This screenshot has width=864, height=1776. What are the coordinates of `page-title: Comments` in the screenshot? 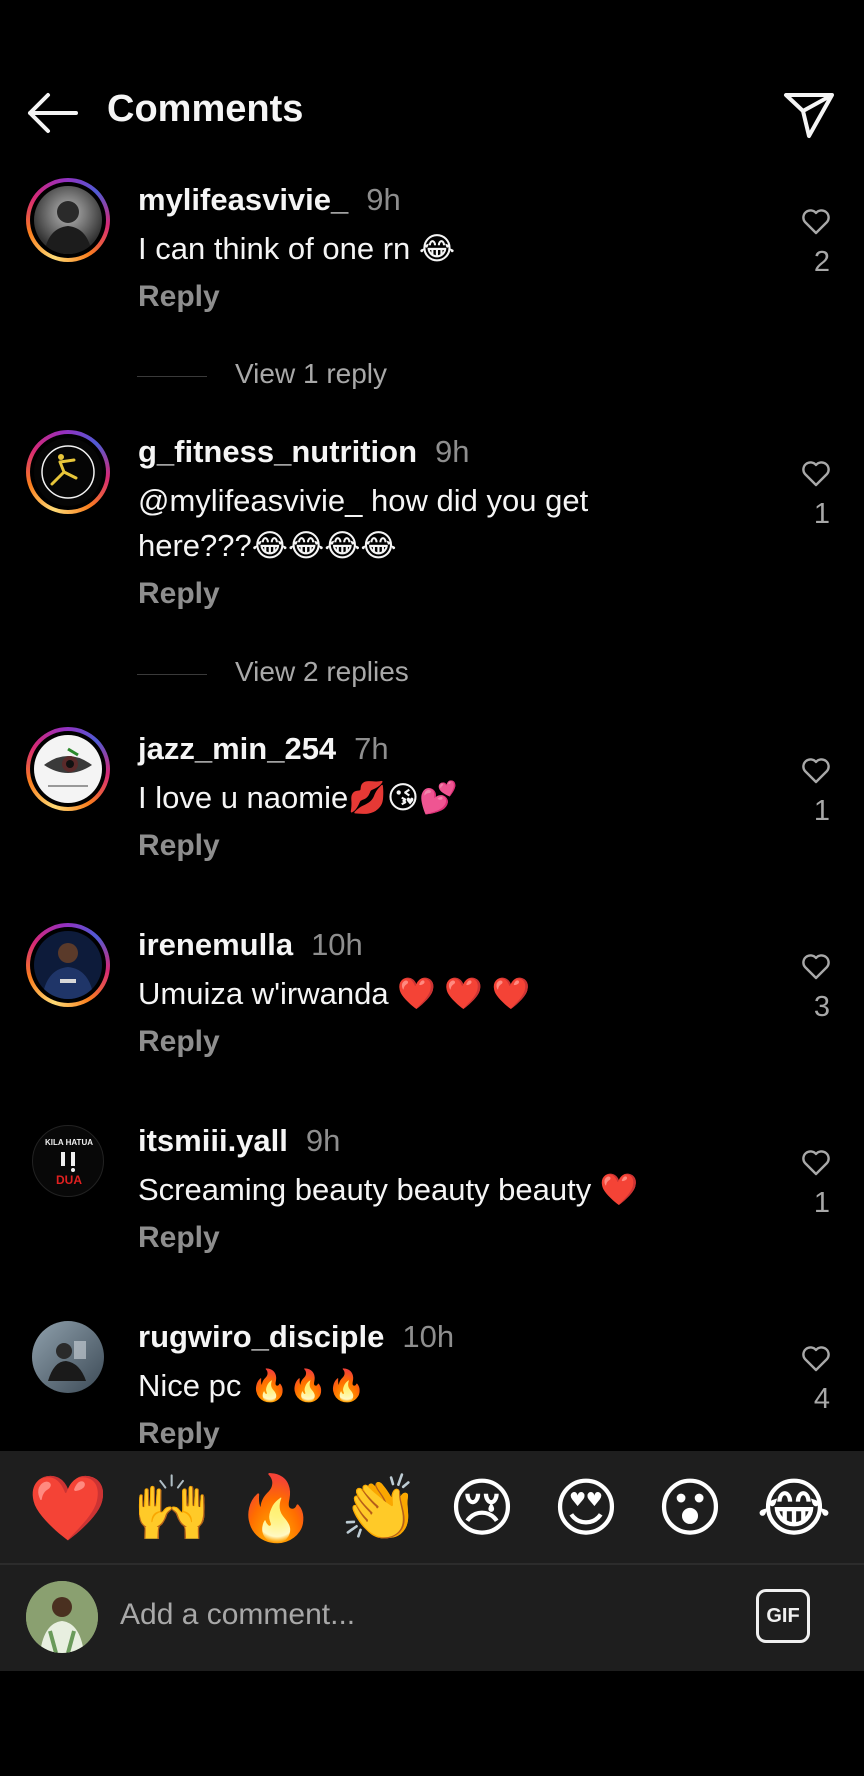 It's located at (205, 109).